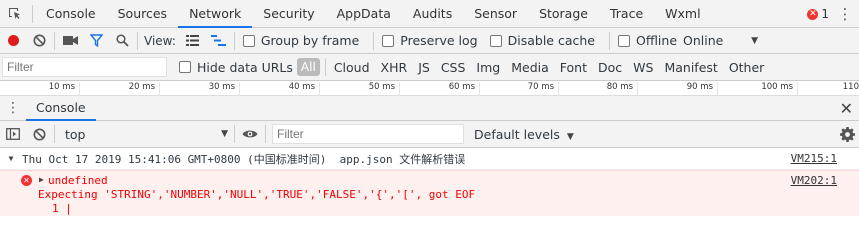 The height and width of the screenshot is (240, 859). I want to click on hide-data-urls-checkbox: Hide data URLs, so click(236, 67).